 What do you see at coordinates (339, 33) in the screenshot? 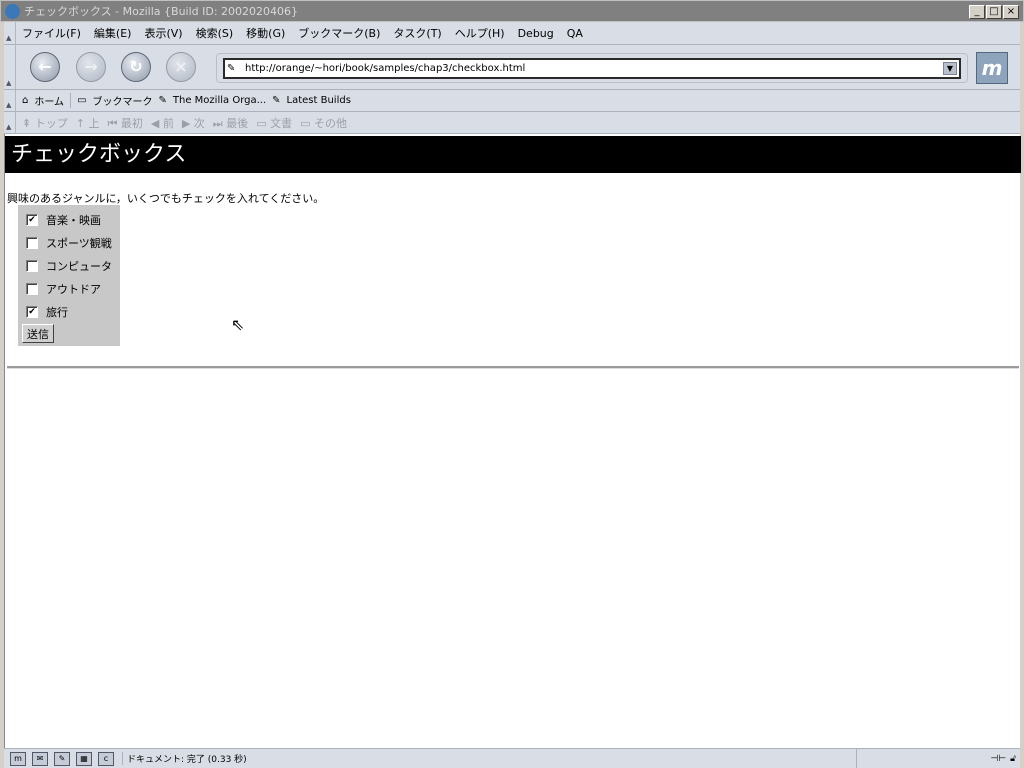
I see `menu-bookmarks: ブックマーク(B)` at bounding box center [339, 33].